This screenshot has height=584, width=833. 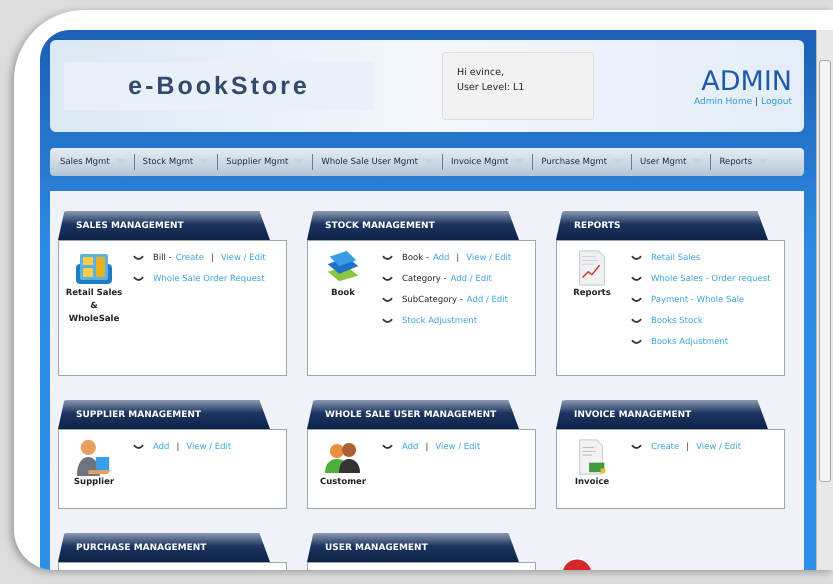 I want to click on panel-header: REPORTS, so click(x=662, y=225).